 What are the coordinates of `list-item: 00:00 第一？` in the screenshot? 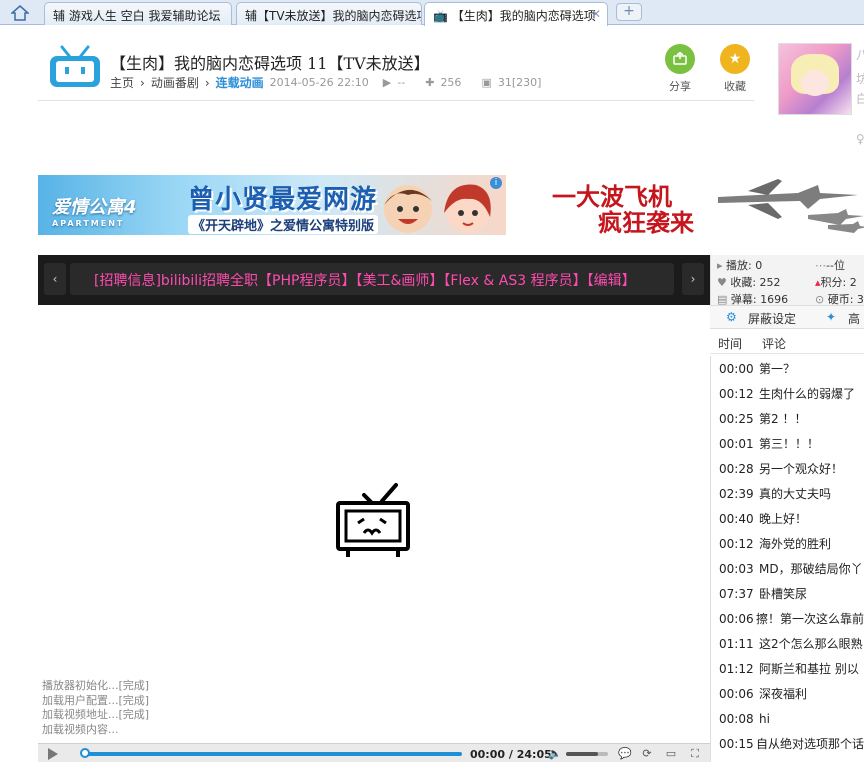 It's located at (787, 368).